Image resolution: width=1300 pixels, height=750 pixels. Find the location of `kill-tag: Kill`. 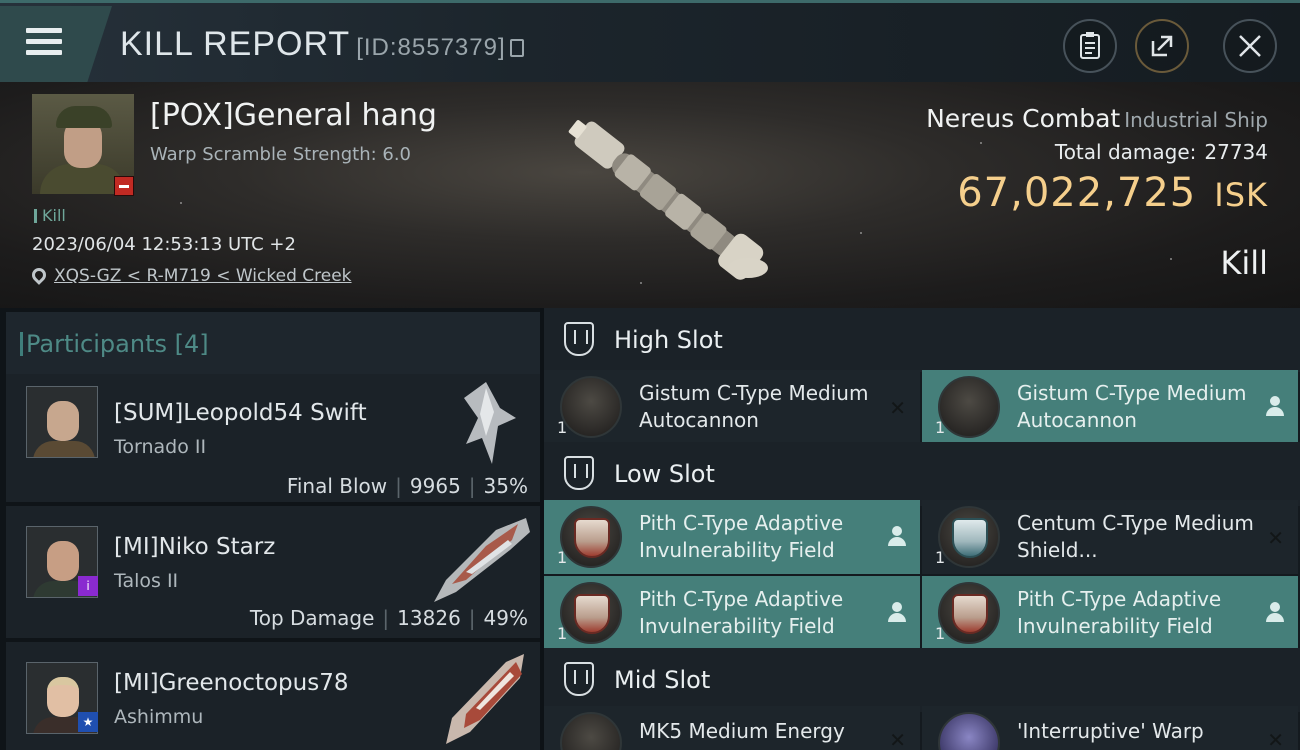

kill-tag: Kill is located at coordinates (50, 215).